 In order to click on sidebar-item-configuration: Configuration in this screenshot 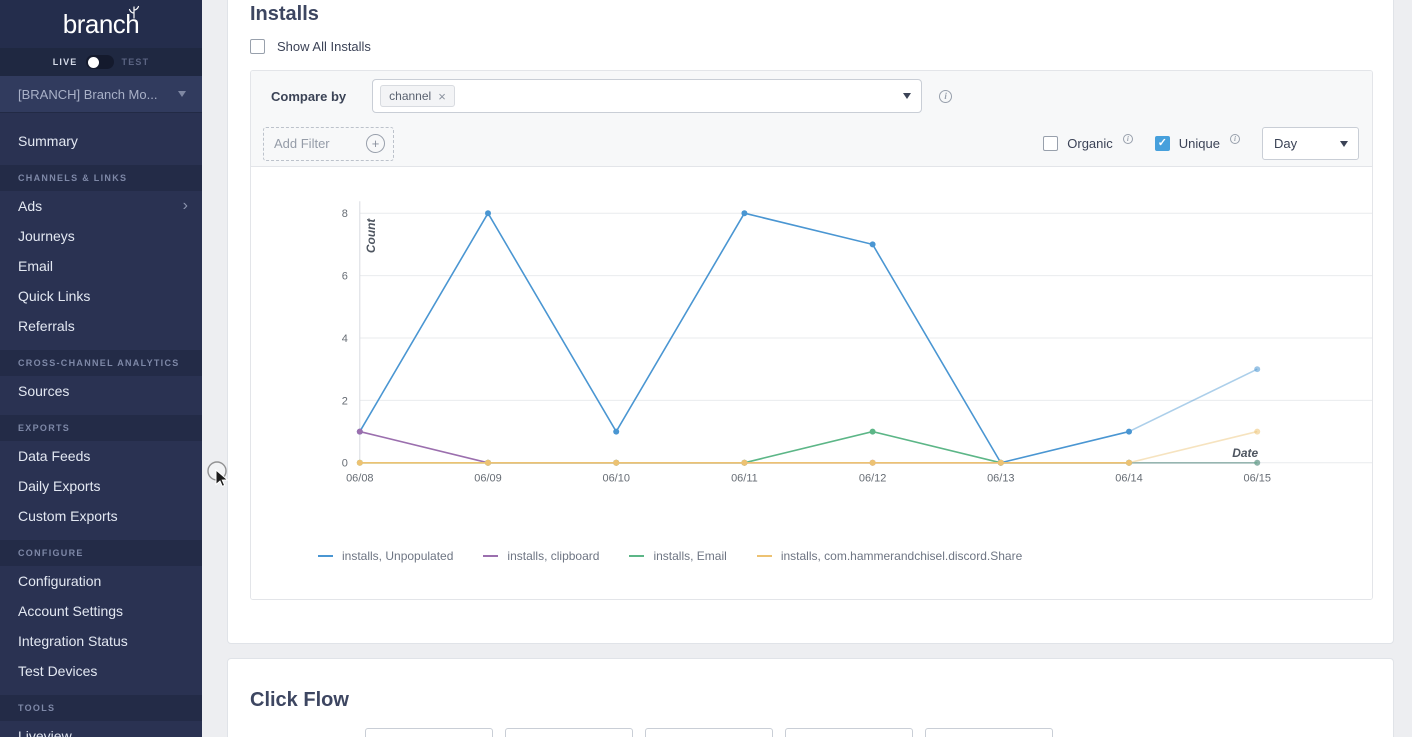, I will do `click(101, 581)`.